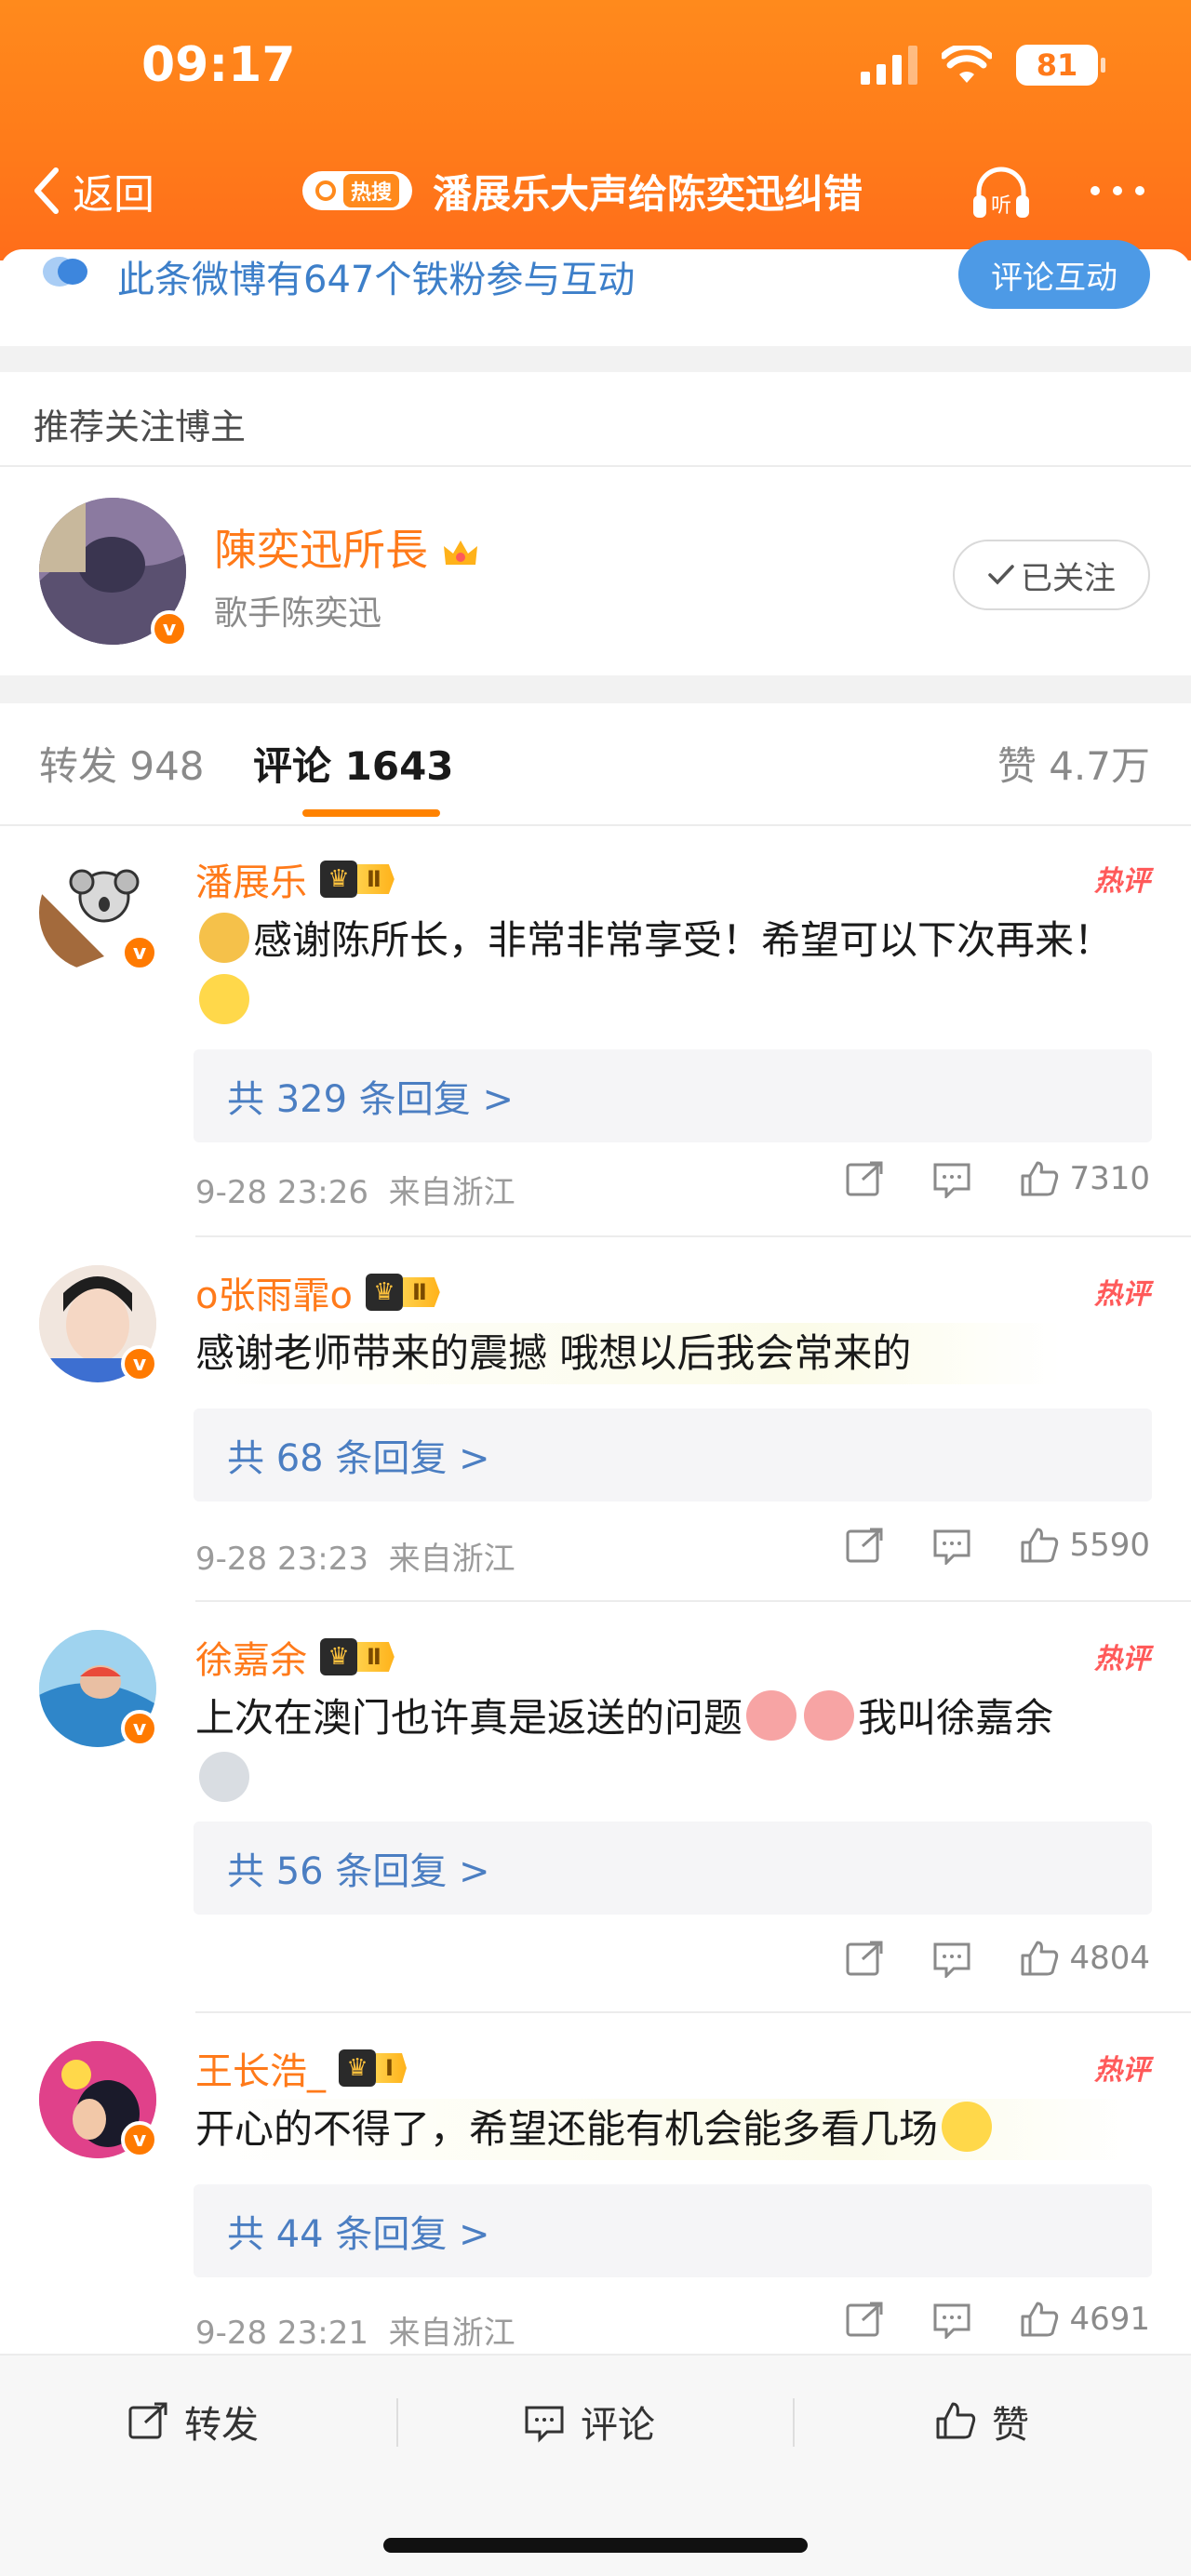  What do you see at coordinates (325, 190) in the screenshot?
I see `search-icon` at bounding box center [325, 190].